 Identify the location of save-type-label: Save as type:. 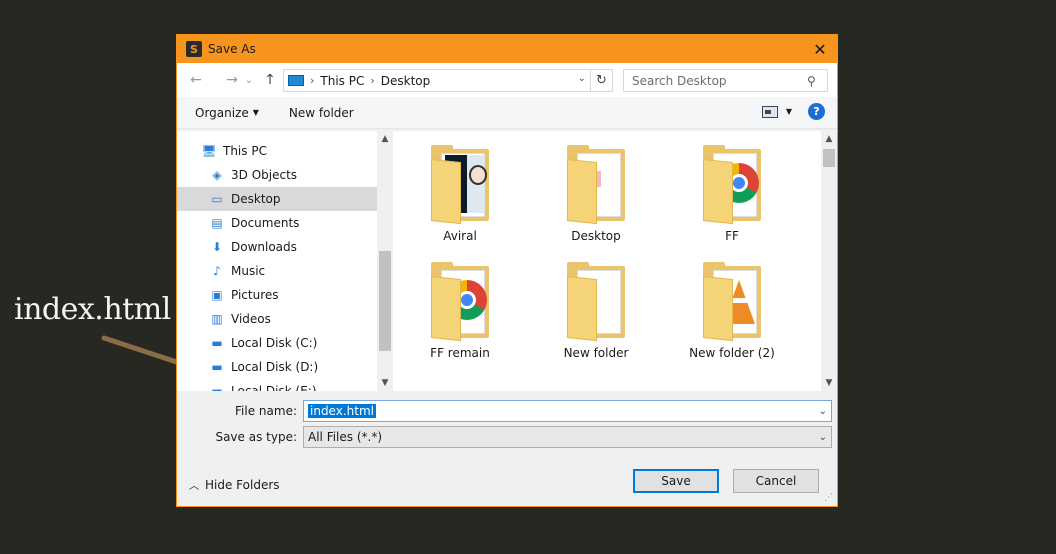
(256, 437).